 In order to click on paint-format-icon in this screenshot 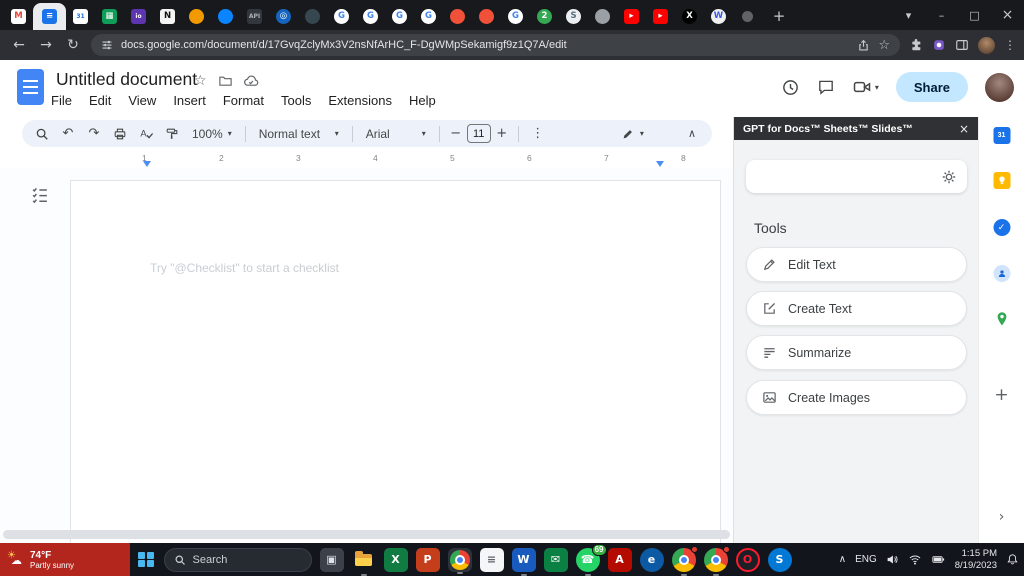, I will do `click(172, 134)`.